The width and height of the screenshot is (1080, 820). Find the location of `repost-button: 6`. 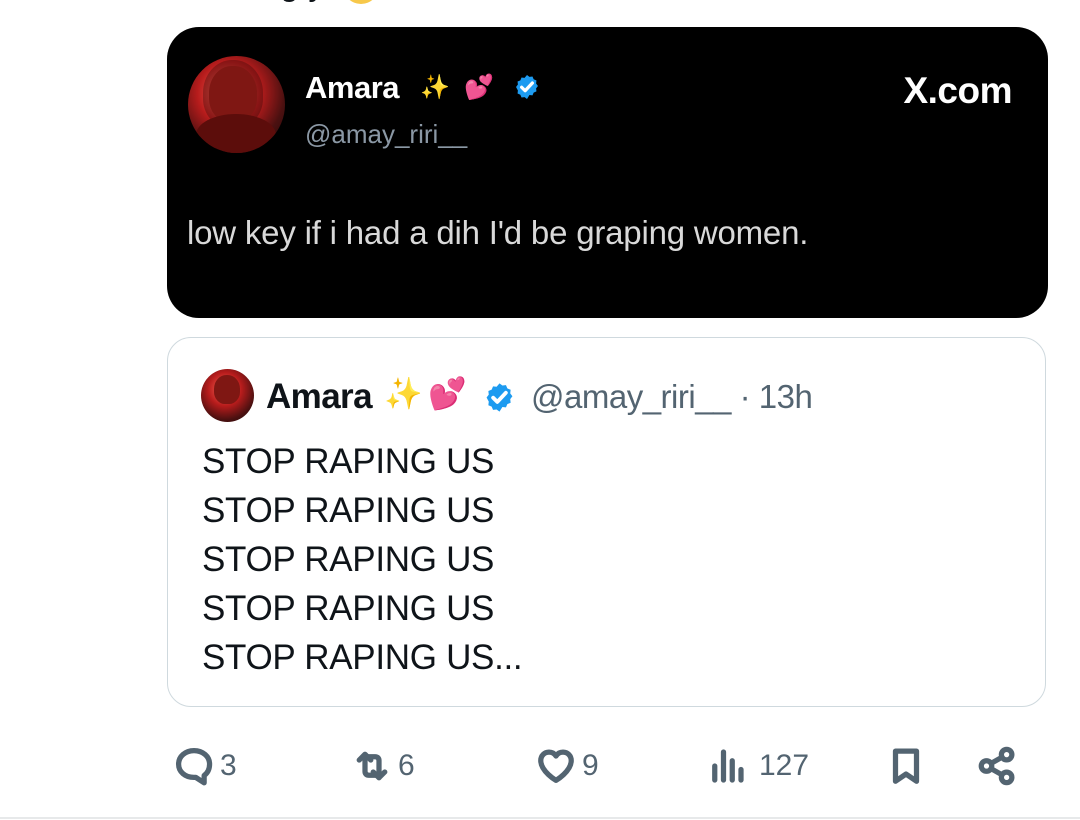

repost-button: 6 is located at coordinates (383, 766).